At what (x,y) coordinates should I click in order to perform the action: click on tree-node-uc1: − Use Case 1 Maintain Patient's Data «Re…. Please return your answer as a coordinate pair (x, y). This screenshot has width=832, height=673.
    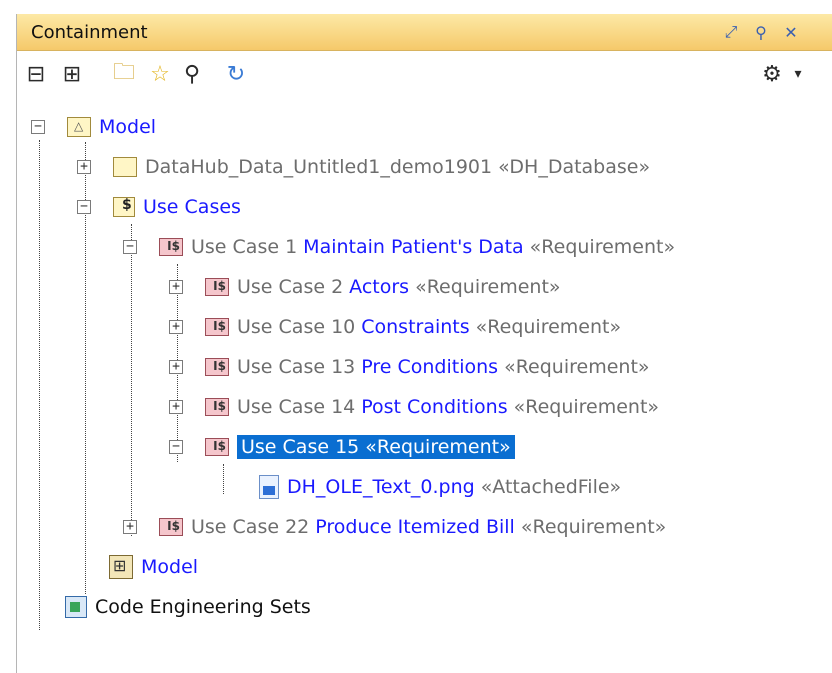
    Looking at the image, I should click on (399, 247).